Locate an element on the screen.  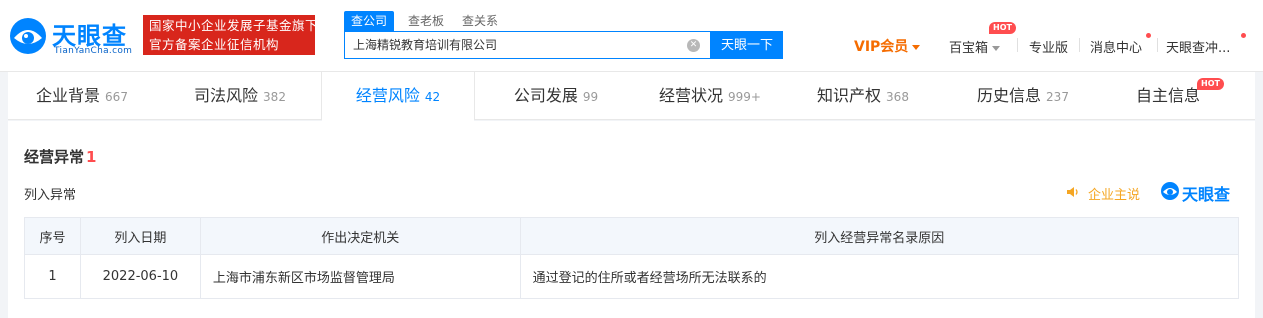
tab-company-development: 公司发展 99 is located at coordinates (556, 96).